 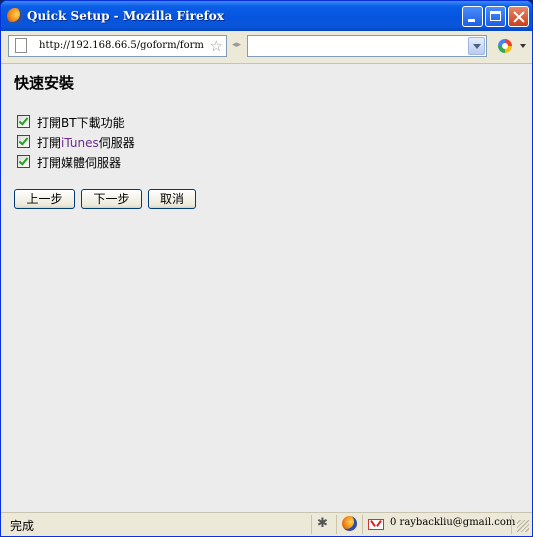 I want to click on page-icon, so click(x=21, y=45).